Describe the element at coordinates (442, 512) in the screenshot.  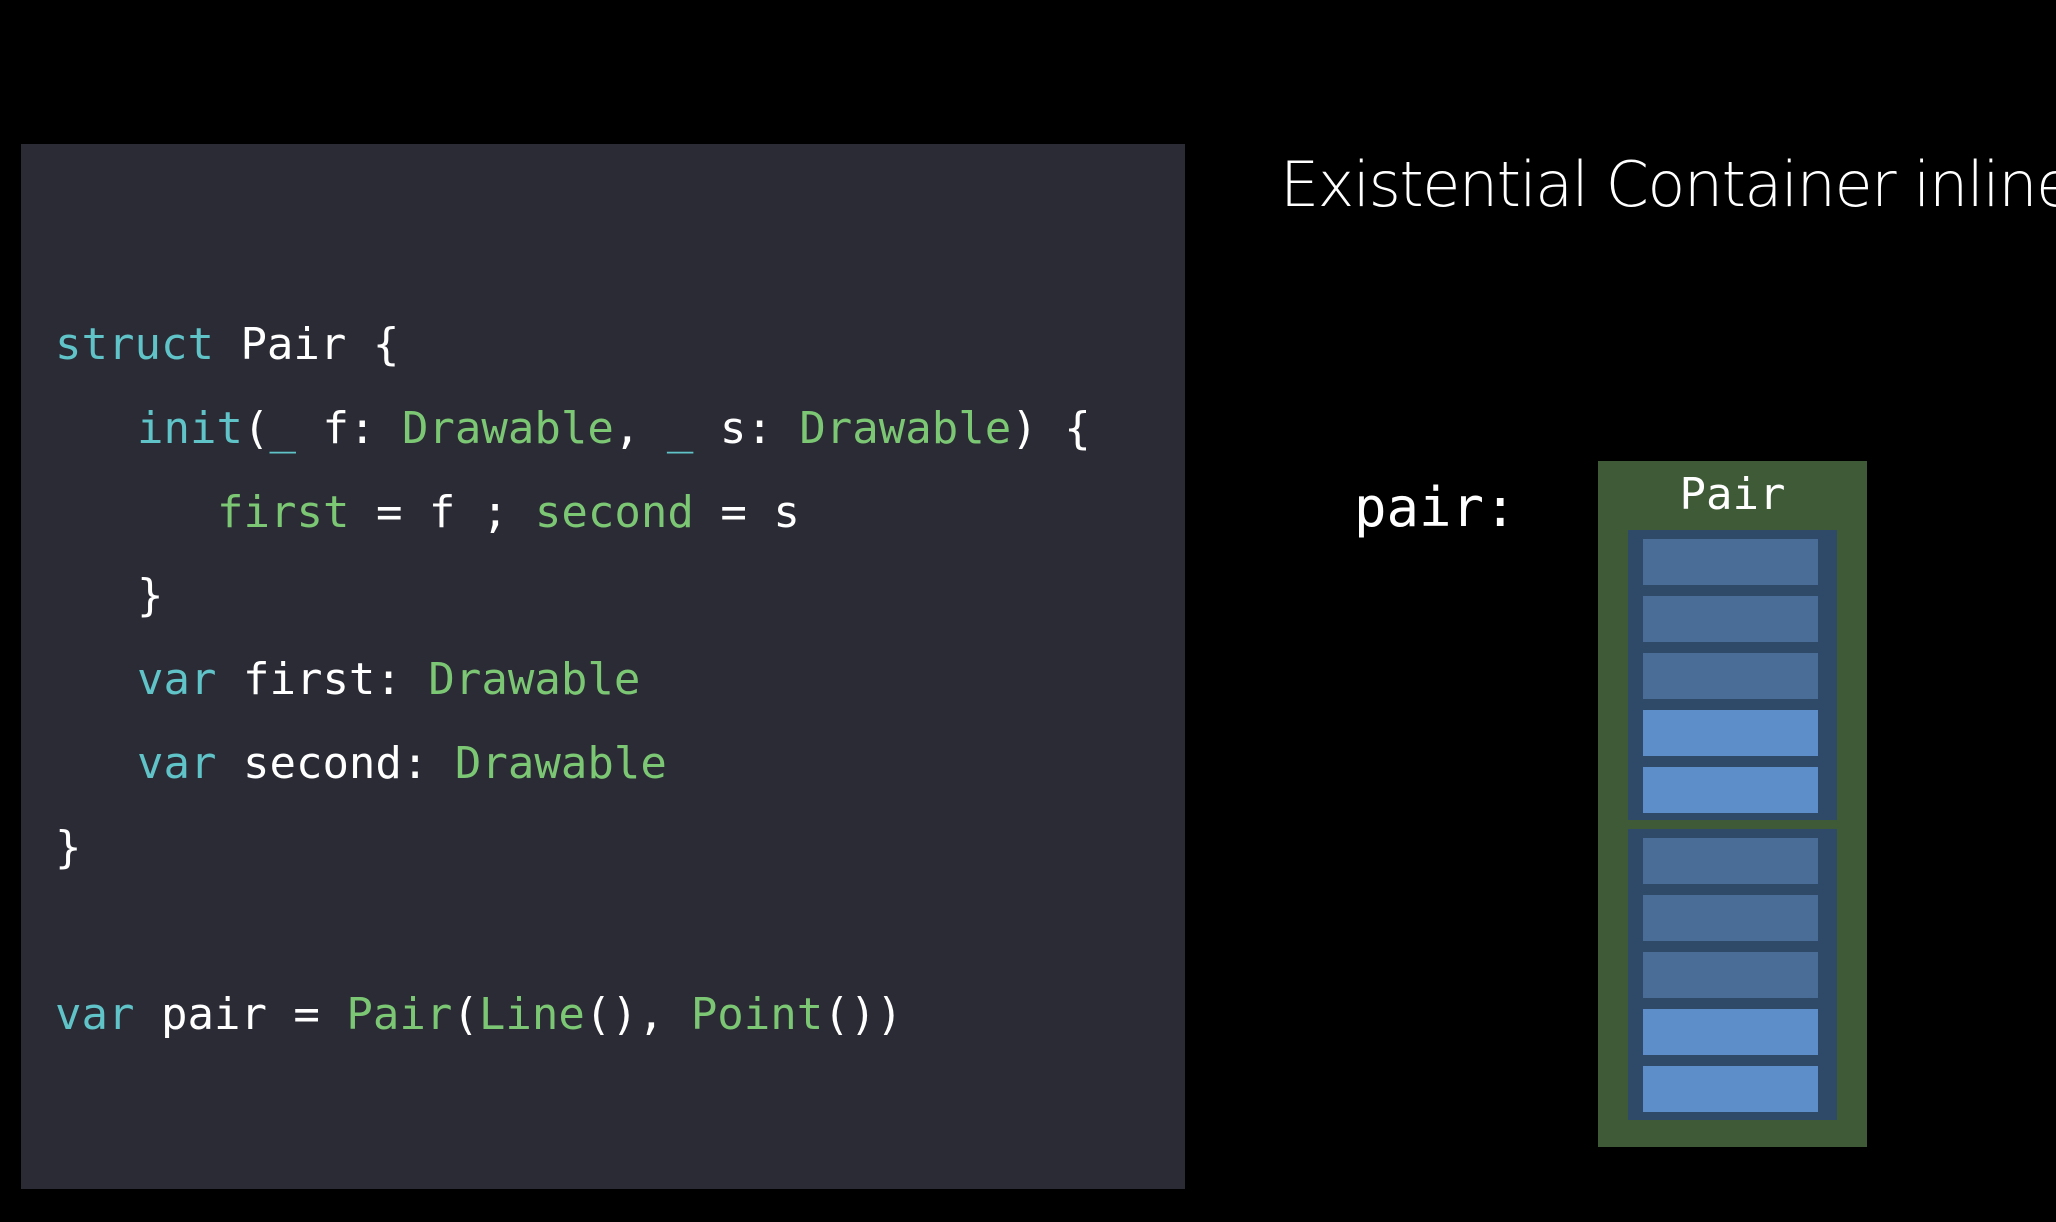
I see `code-token: = f ;` at that location.